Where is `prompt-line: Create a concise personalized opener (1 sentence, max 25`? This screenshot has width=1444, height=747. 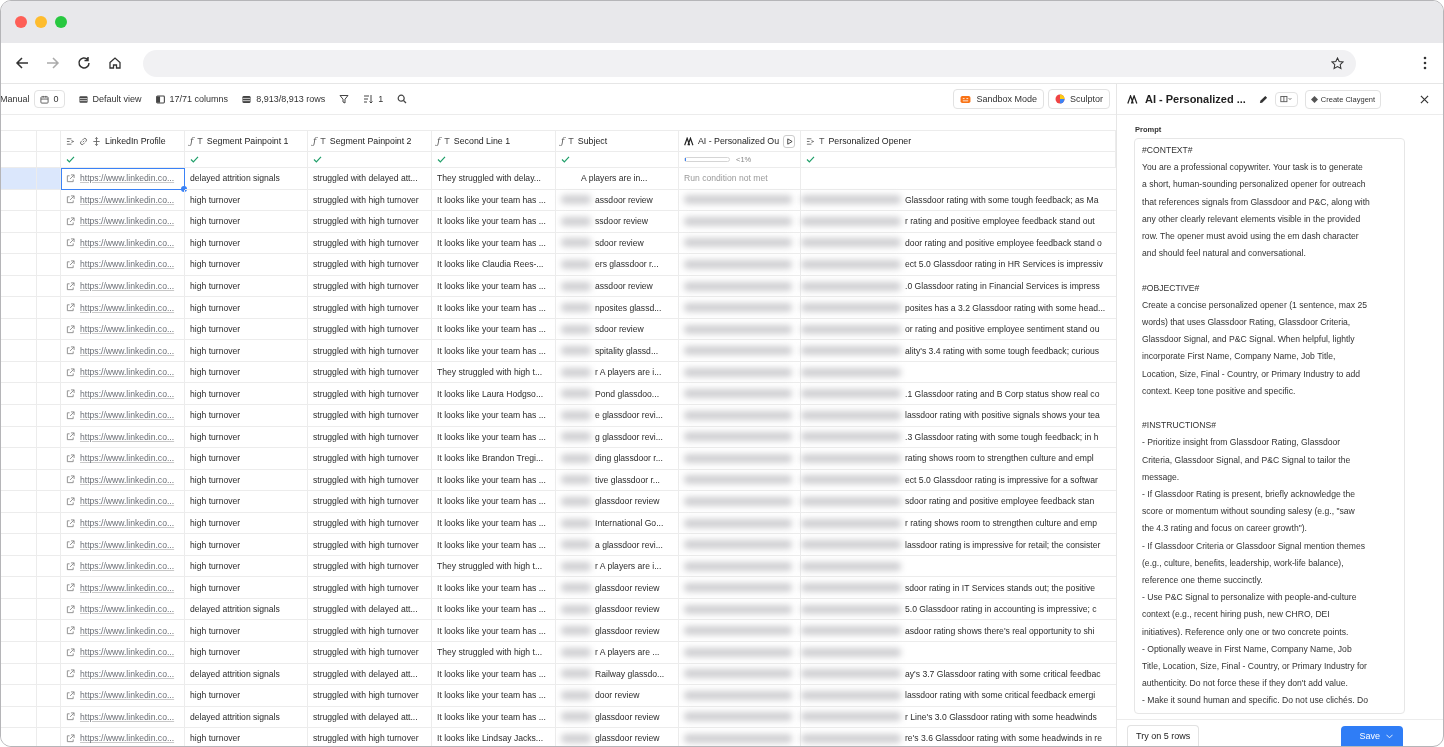 prompt-line: Create a concise personalized opener (1 sentence, max 25 is located at coordinates (1255, 305).